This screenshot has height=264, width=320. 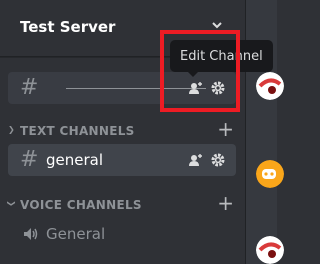 I want to click on channel-name: General, so click(x=76, y=234).